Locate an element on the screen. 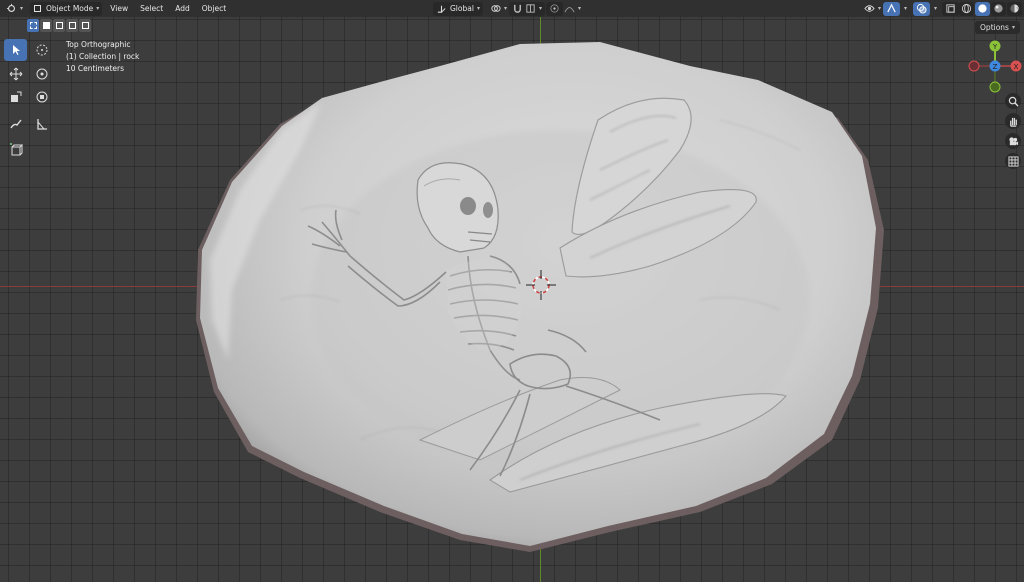 This screenshot has height=582, width=1024. orientation-label: Global is located at coordinates (462, 8).